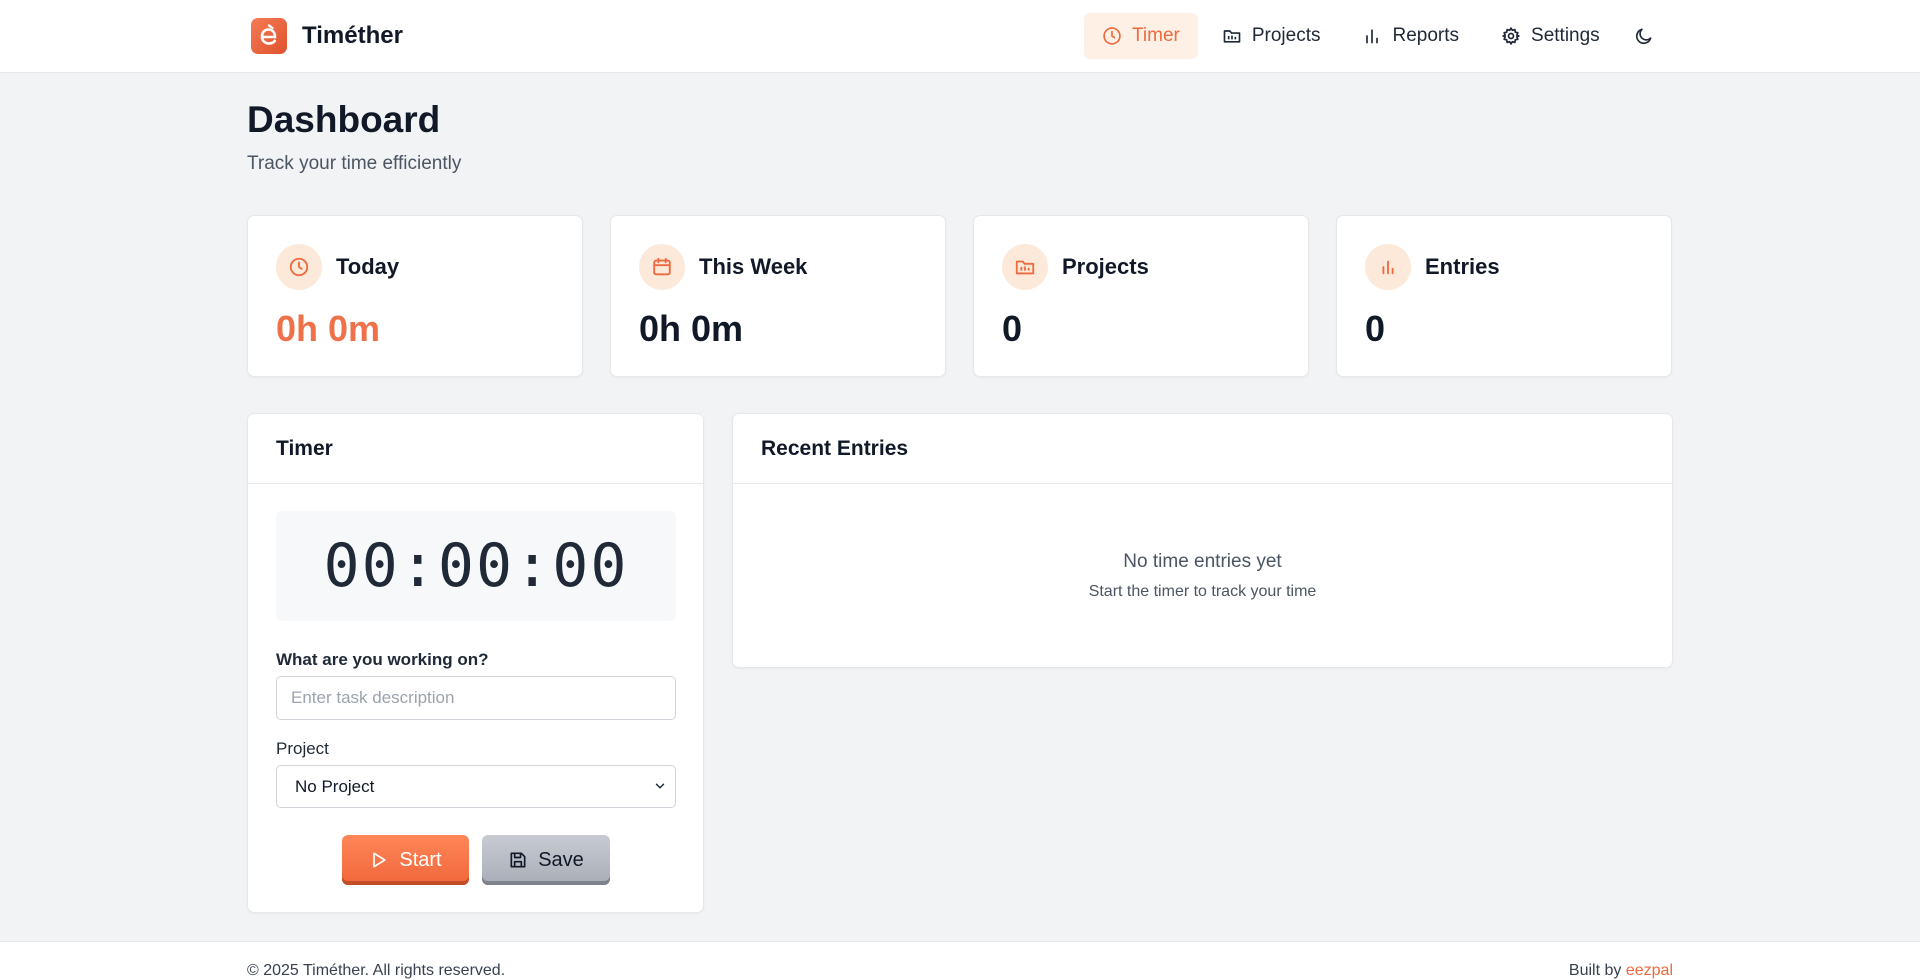 The height and width of the screenshot is (980, 1920). What do you see at coordinates (660, 786) in the screenshot?
I see `chevron-down-icon` at bounding box center [660, 786].